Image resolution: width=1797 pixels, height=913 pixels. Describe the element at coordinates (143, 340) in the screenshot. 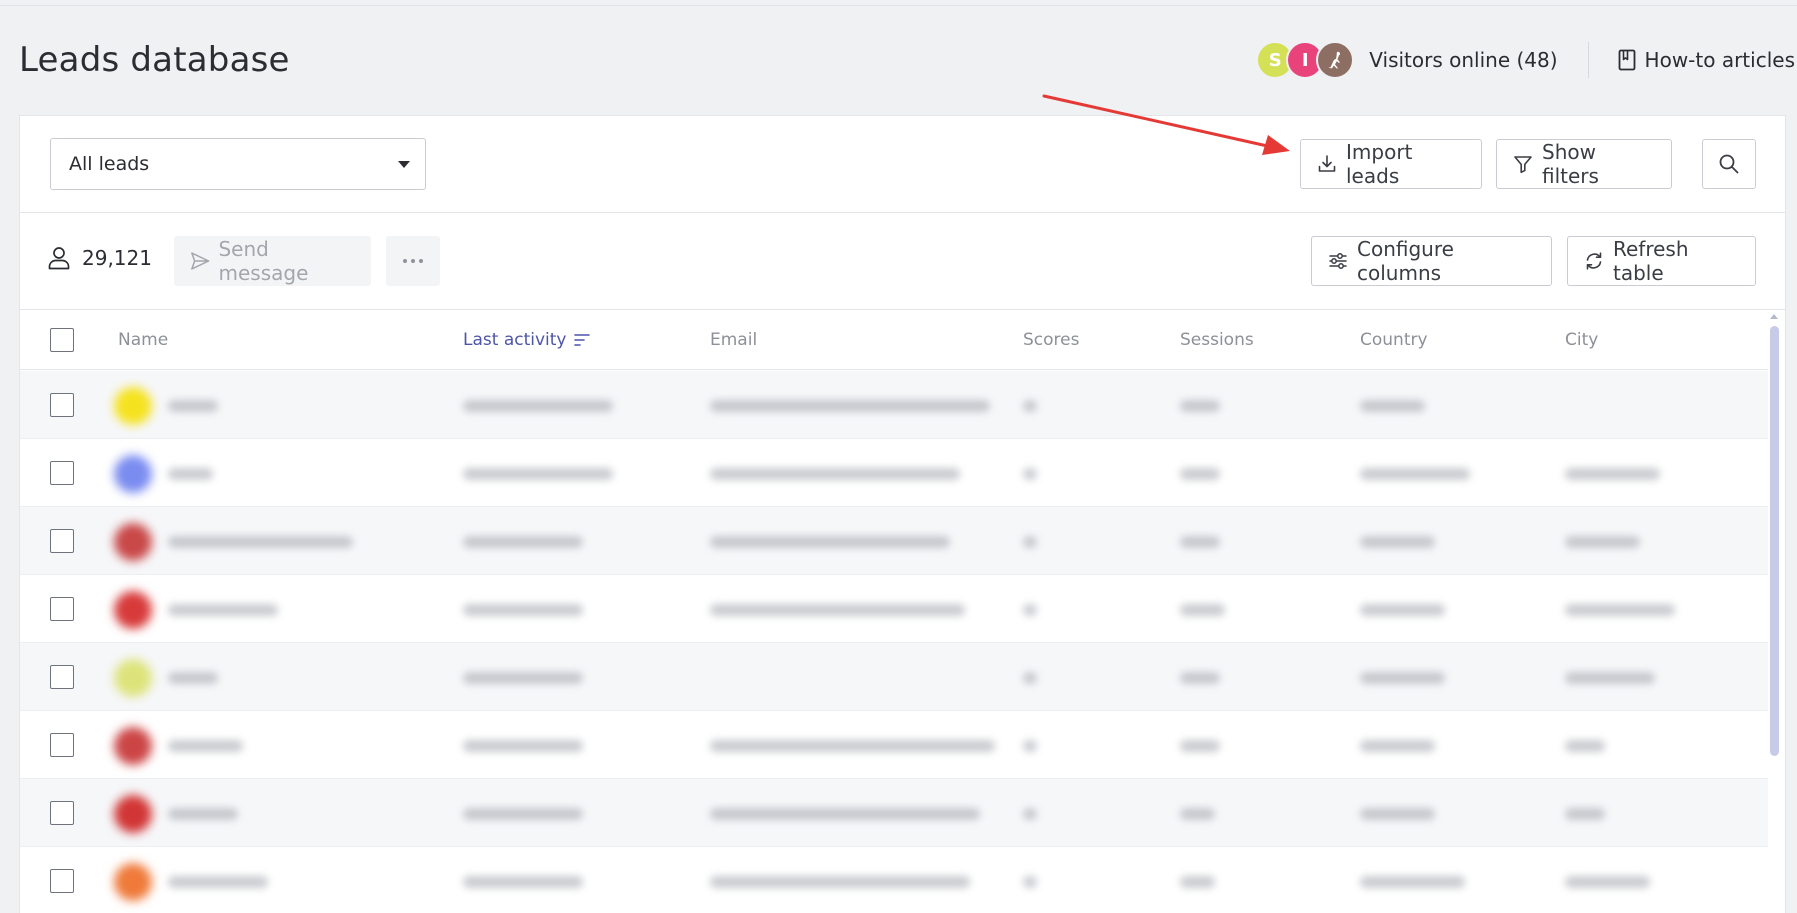

I see `column-header-name: Name` at that location.